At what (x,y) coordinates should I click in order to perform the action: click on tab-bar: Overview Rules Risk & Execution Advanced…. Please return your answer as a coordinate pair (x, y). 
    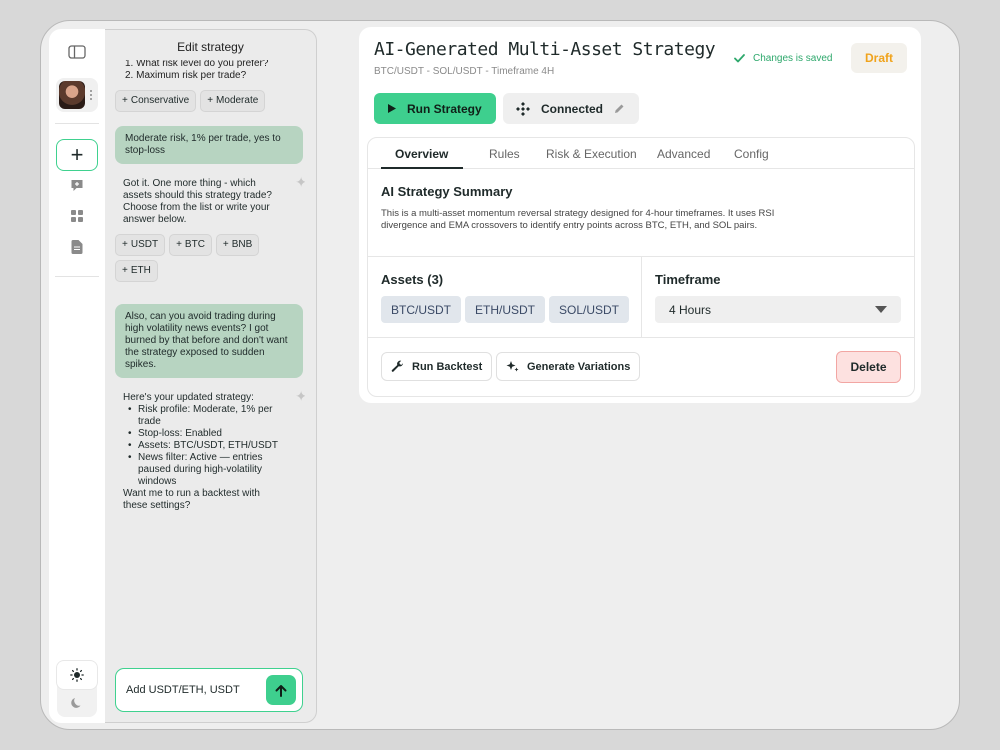
    Looking at the image, I should click on (641, 153).